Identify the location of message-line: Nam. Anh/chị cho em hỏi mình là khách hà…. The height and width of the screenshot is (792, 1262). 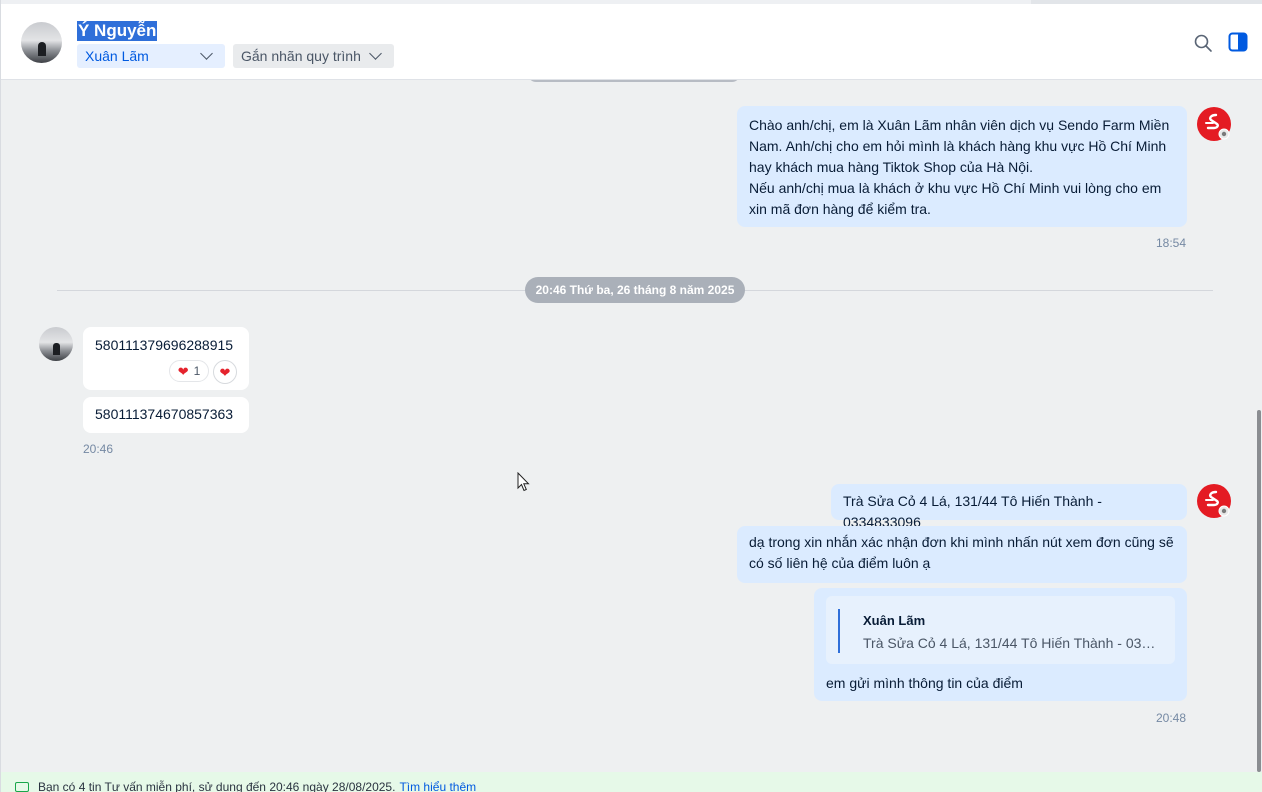
(958, 146).